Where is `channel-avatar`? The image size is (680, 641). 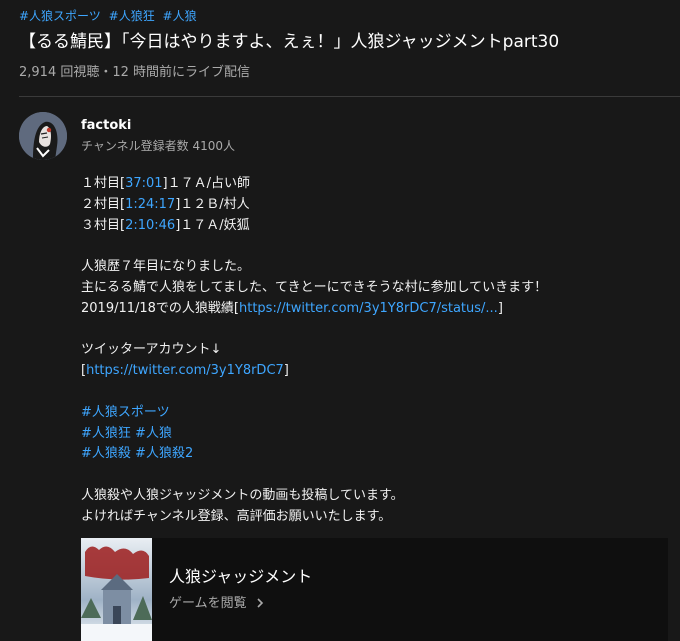 channel-avatar is located at coordinates (43, 136).